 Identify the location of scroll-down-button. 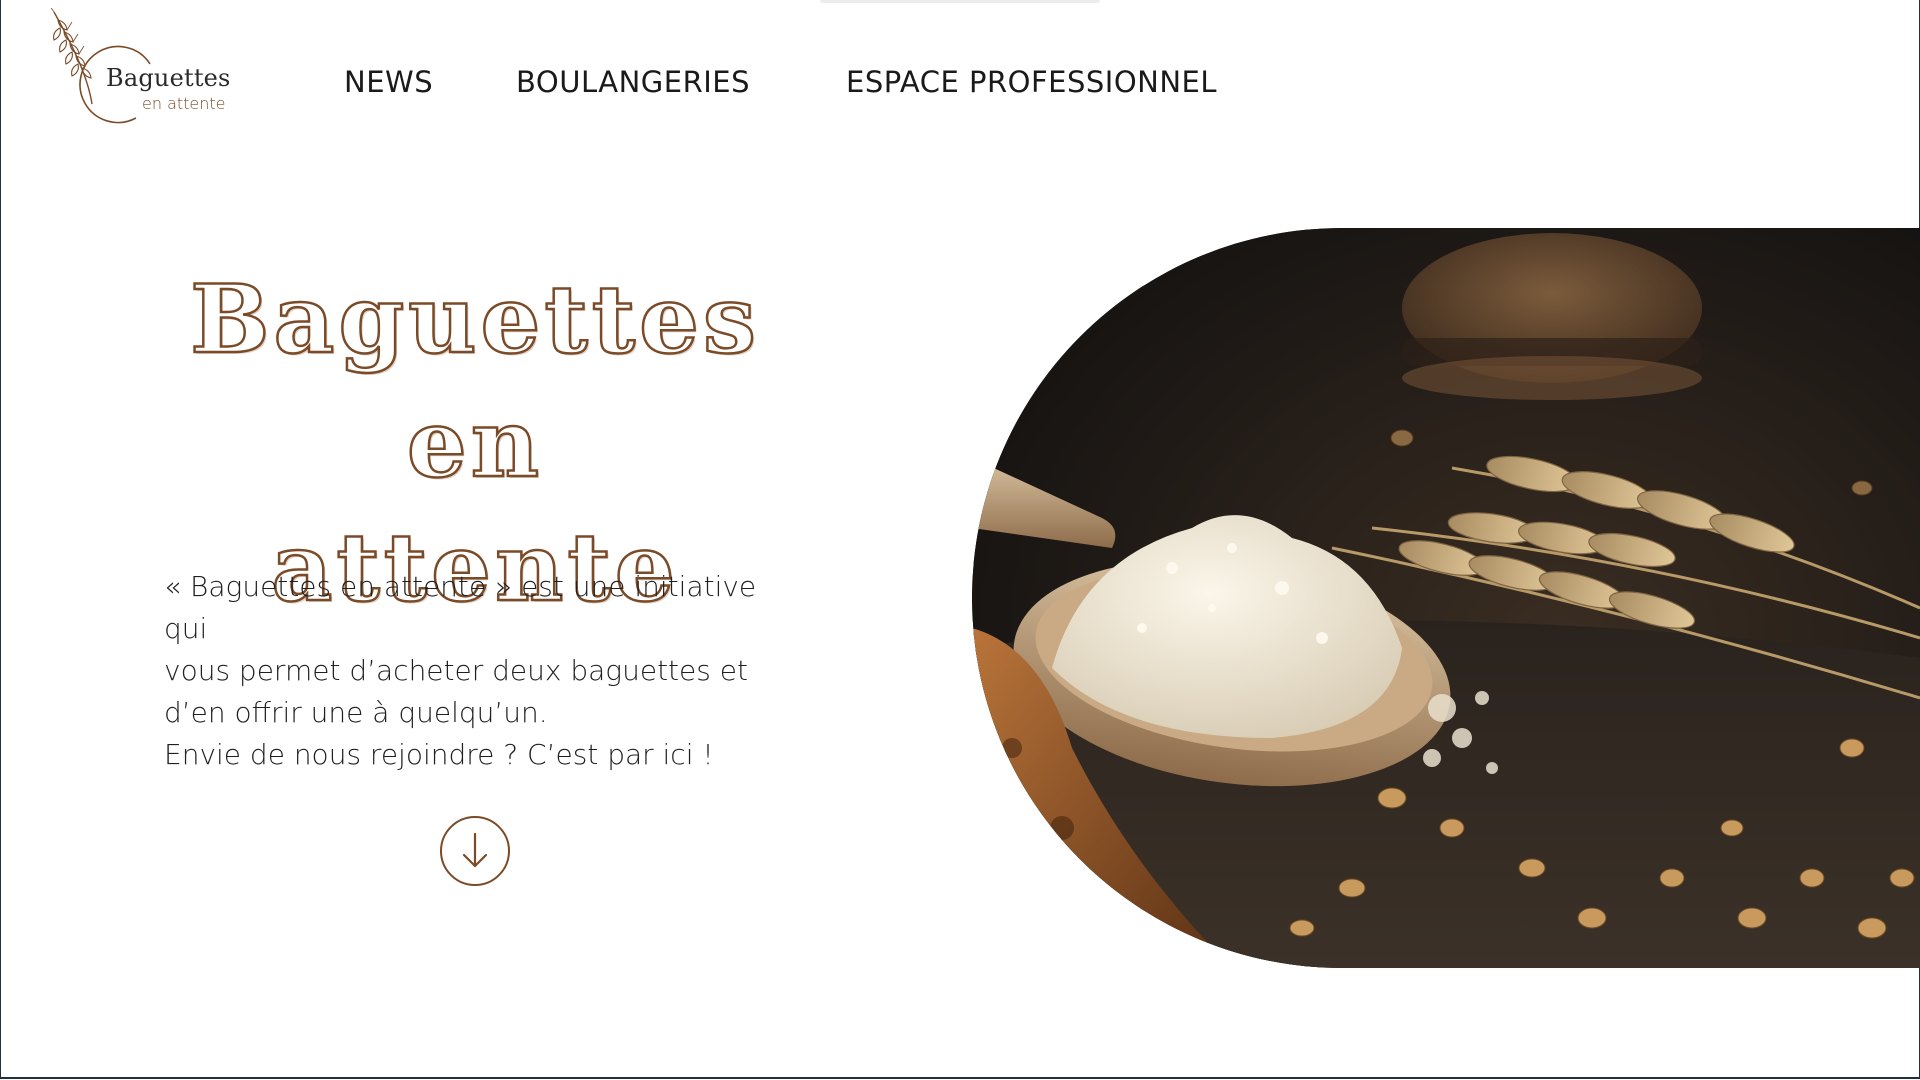
(475, 851).